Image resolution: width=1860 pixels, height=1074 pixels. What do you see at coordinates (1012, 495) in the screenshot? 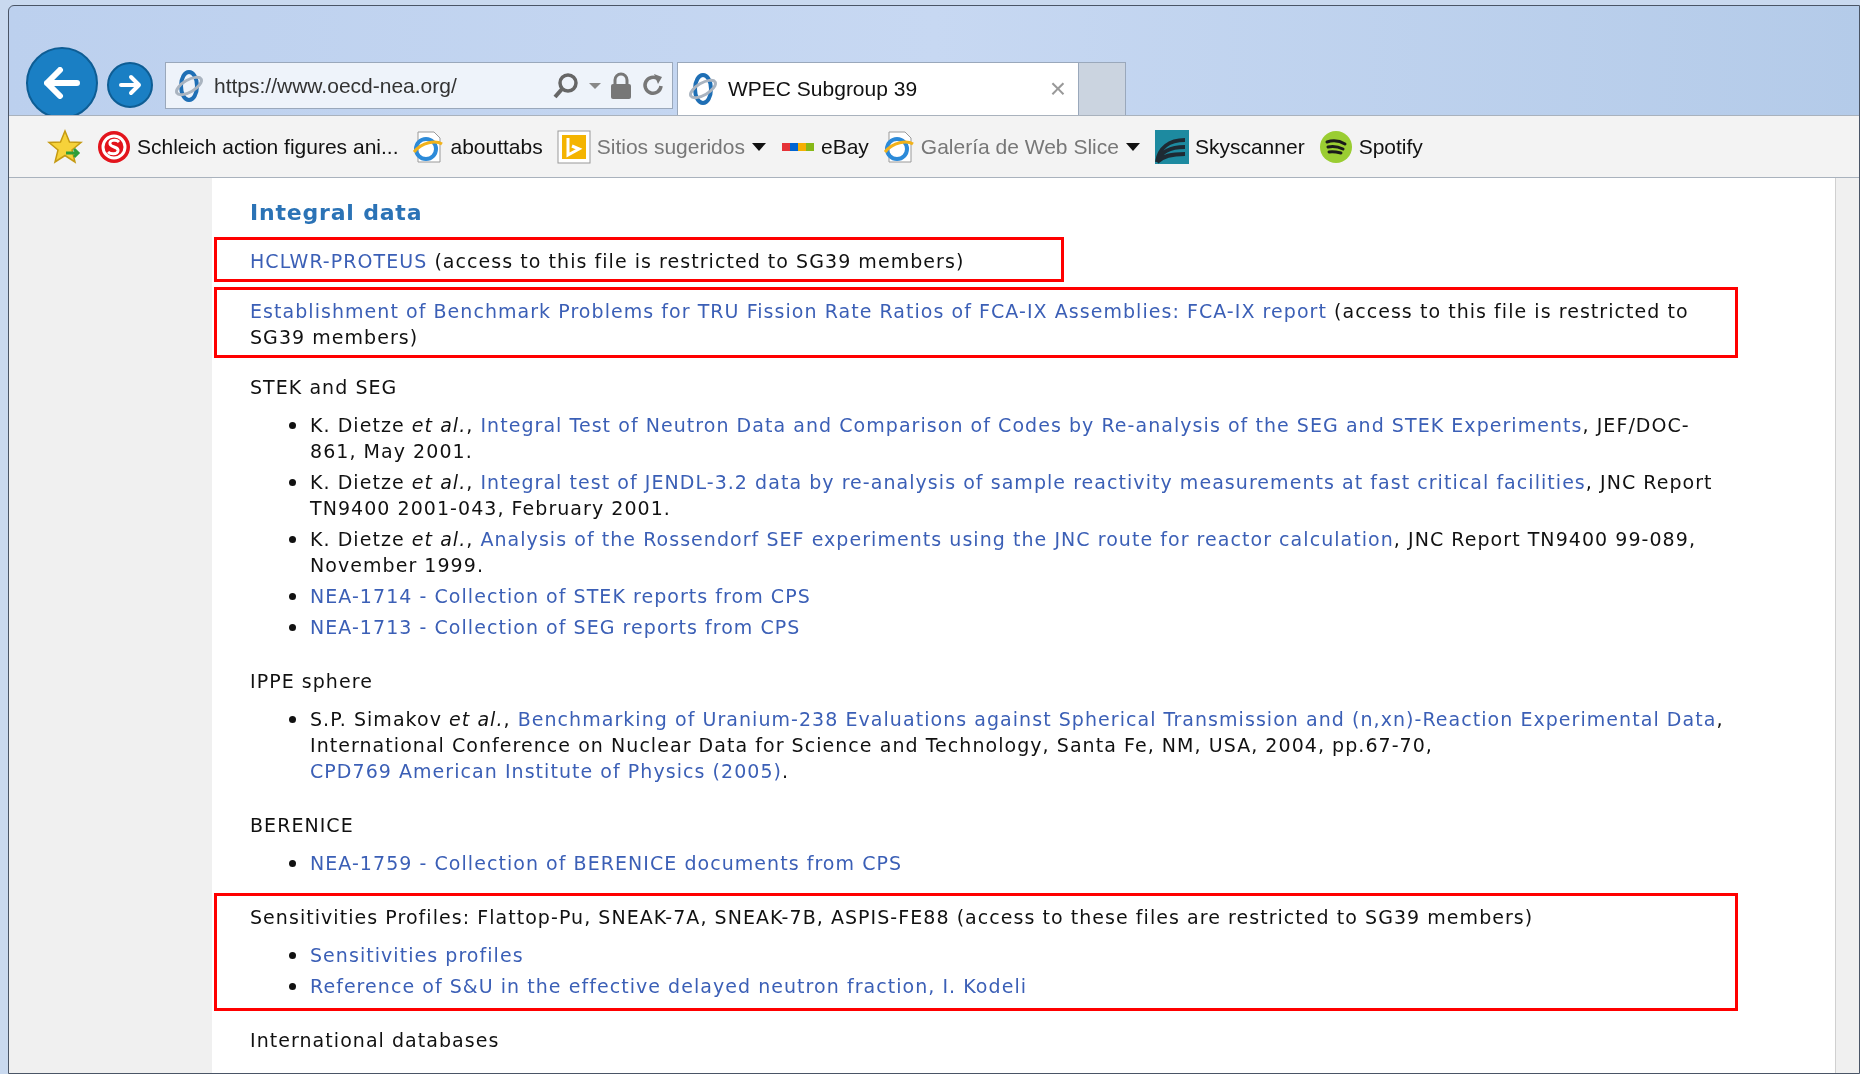
I see `list-item-text: K. Dietze et al., Integral test of JENDL-3.2 data by re-analysis of sample reactivity measurements at fast critical facilities, JNC Report TN9400 2001-043, February 2001.` at bounding box center [1012, 495].